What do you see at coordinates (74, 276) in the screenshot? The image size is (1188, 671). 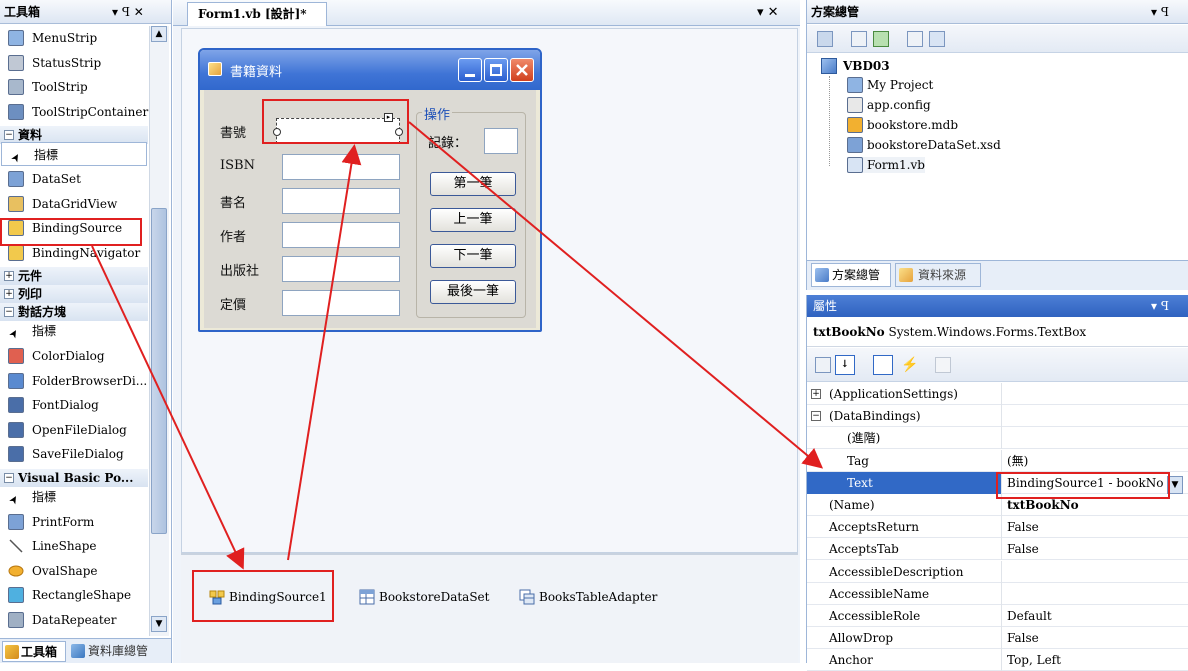 I see `toolbox-category: + 元件` at bounding box center [74, 276].